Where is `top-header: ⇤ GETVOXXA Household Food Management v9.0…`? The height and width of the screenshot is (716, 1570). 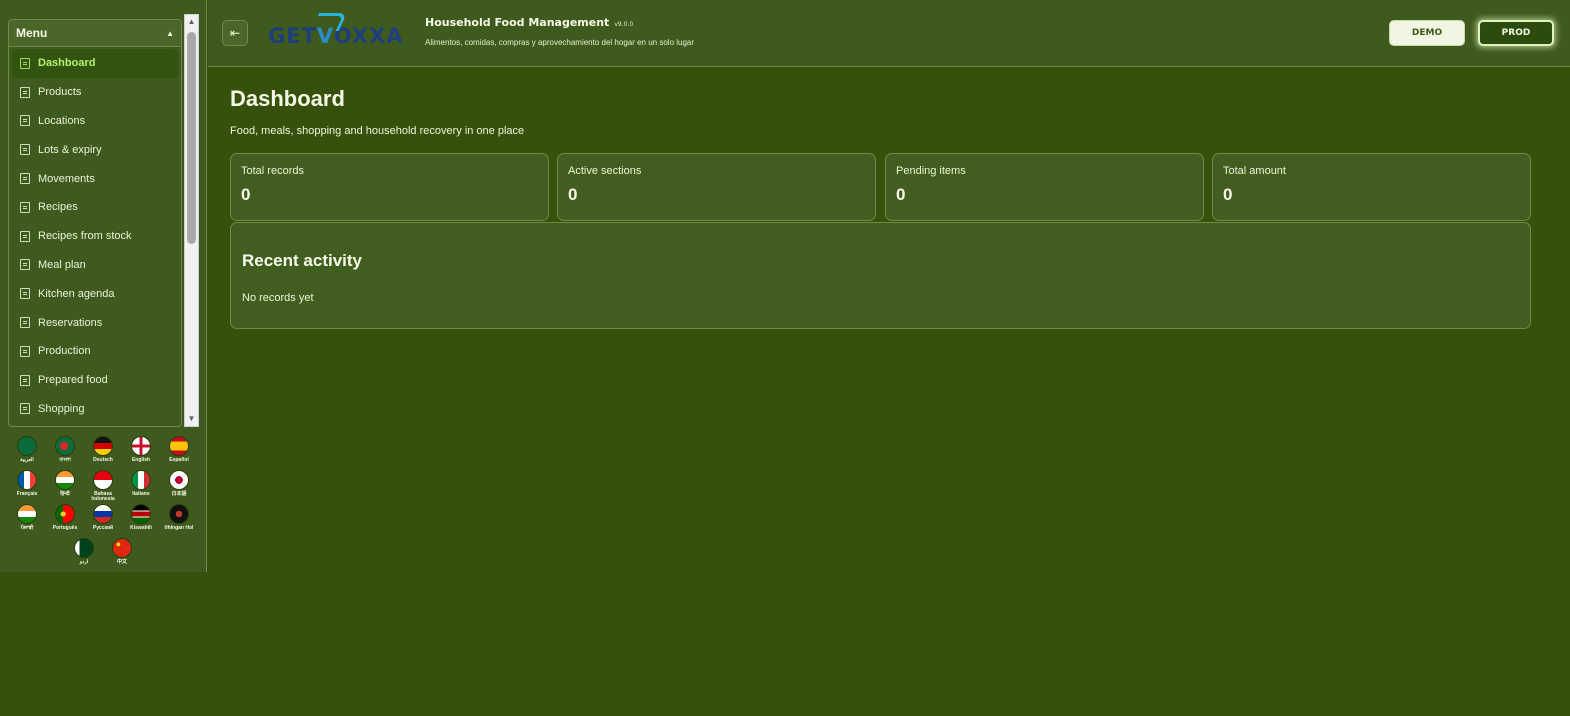
top-header: ⇤ GETVOXXA Household Food Management v9.0… is located at coordinates (889, 33).